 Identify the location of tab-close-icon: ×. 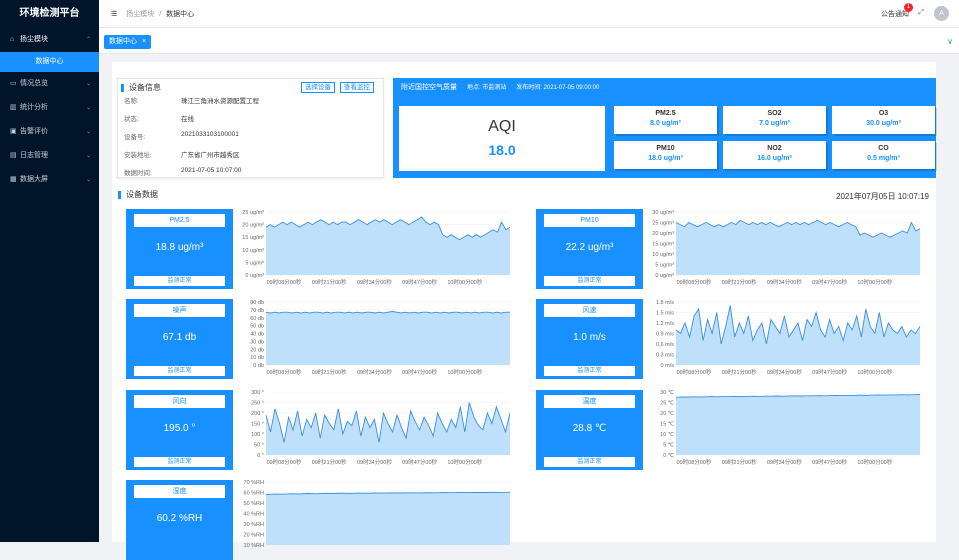
(144, 41).